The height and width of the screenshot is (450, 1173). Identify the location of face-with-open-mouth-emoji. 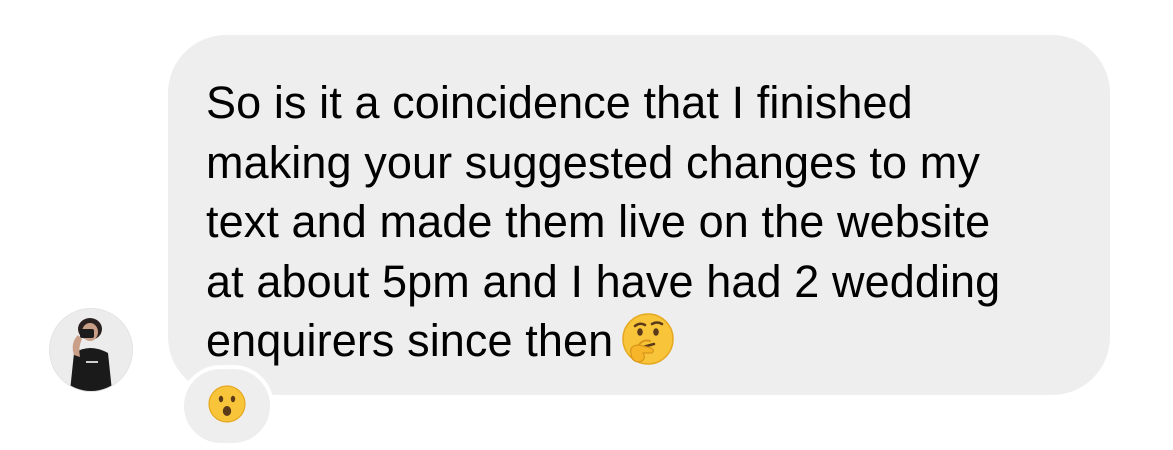
(227, 406).